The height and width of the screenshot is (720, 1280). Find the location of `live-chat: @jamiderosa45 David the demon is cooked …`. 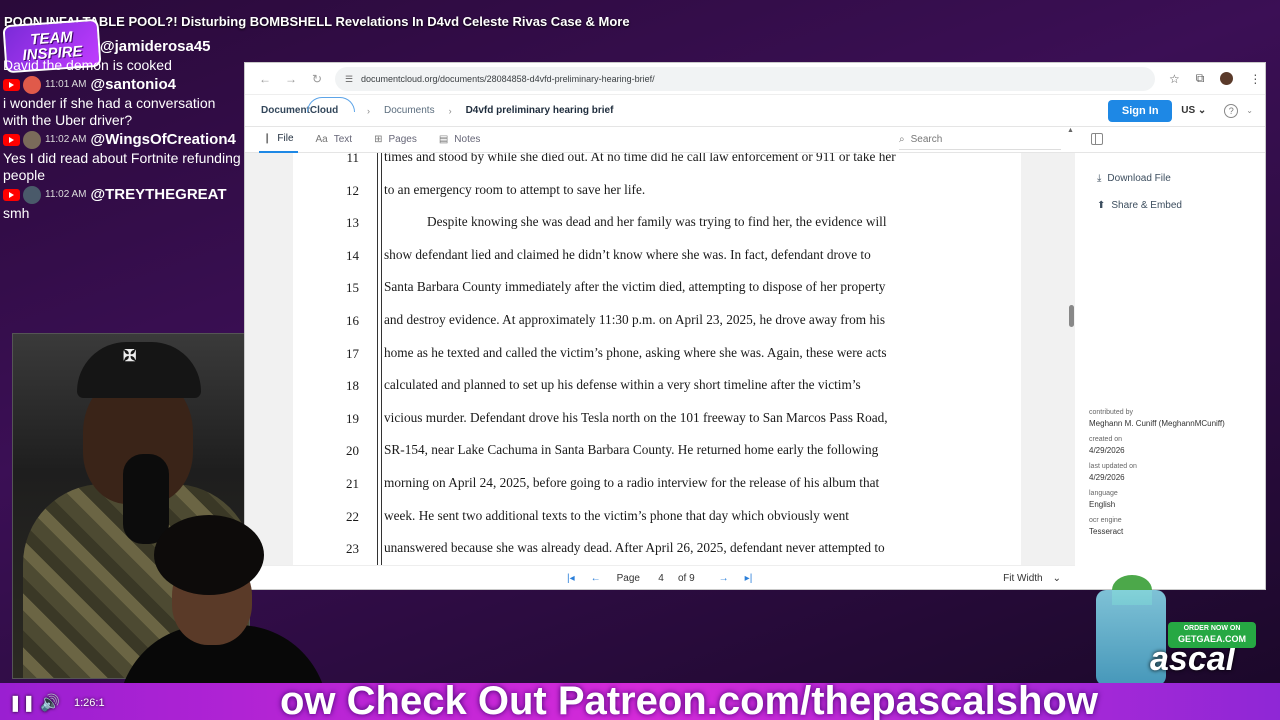

live-chat: @jamiderosa45 David the demon is cooked … is located at coordinates (121, 129).